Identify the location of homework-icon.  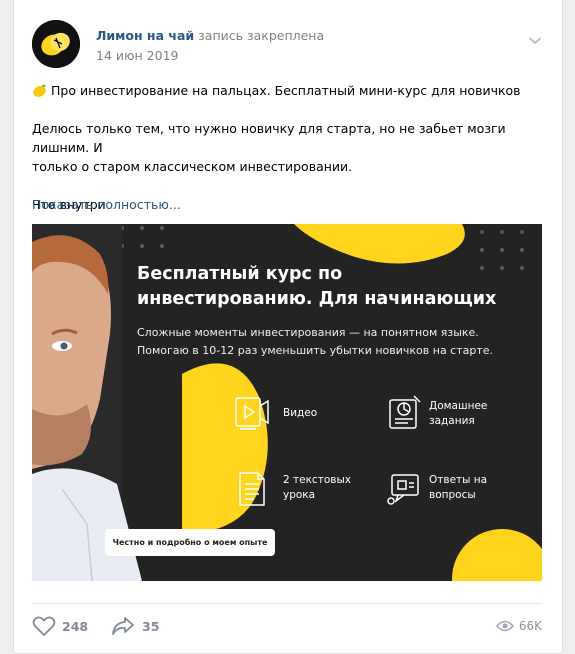
(405, 412).